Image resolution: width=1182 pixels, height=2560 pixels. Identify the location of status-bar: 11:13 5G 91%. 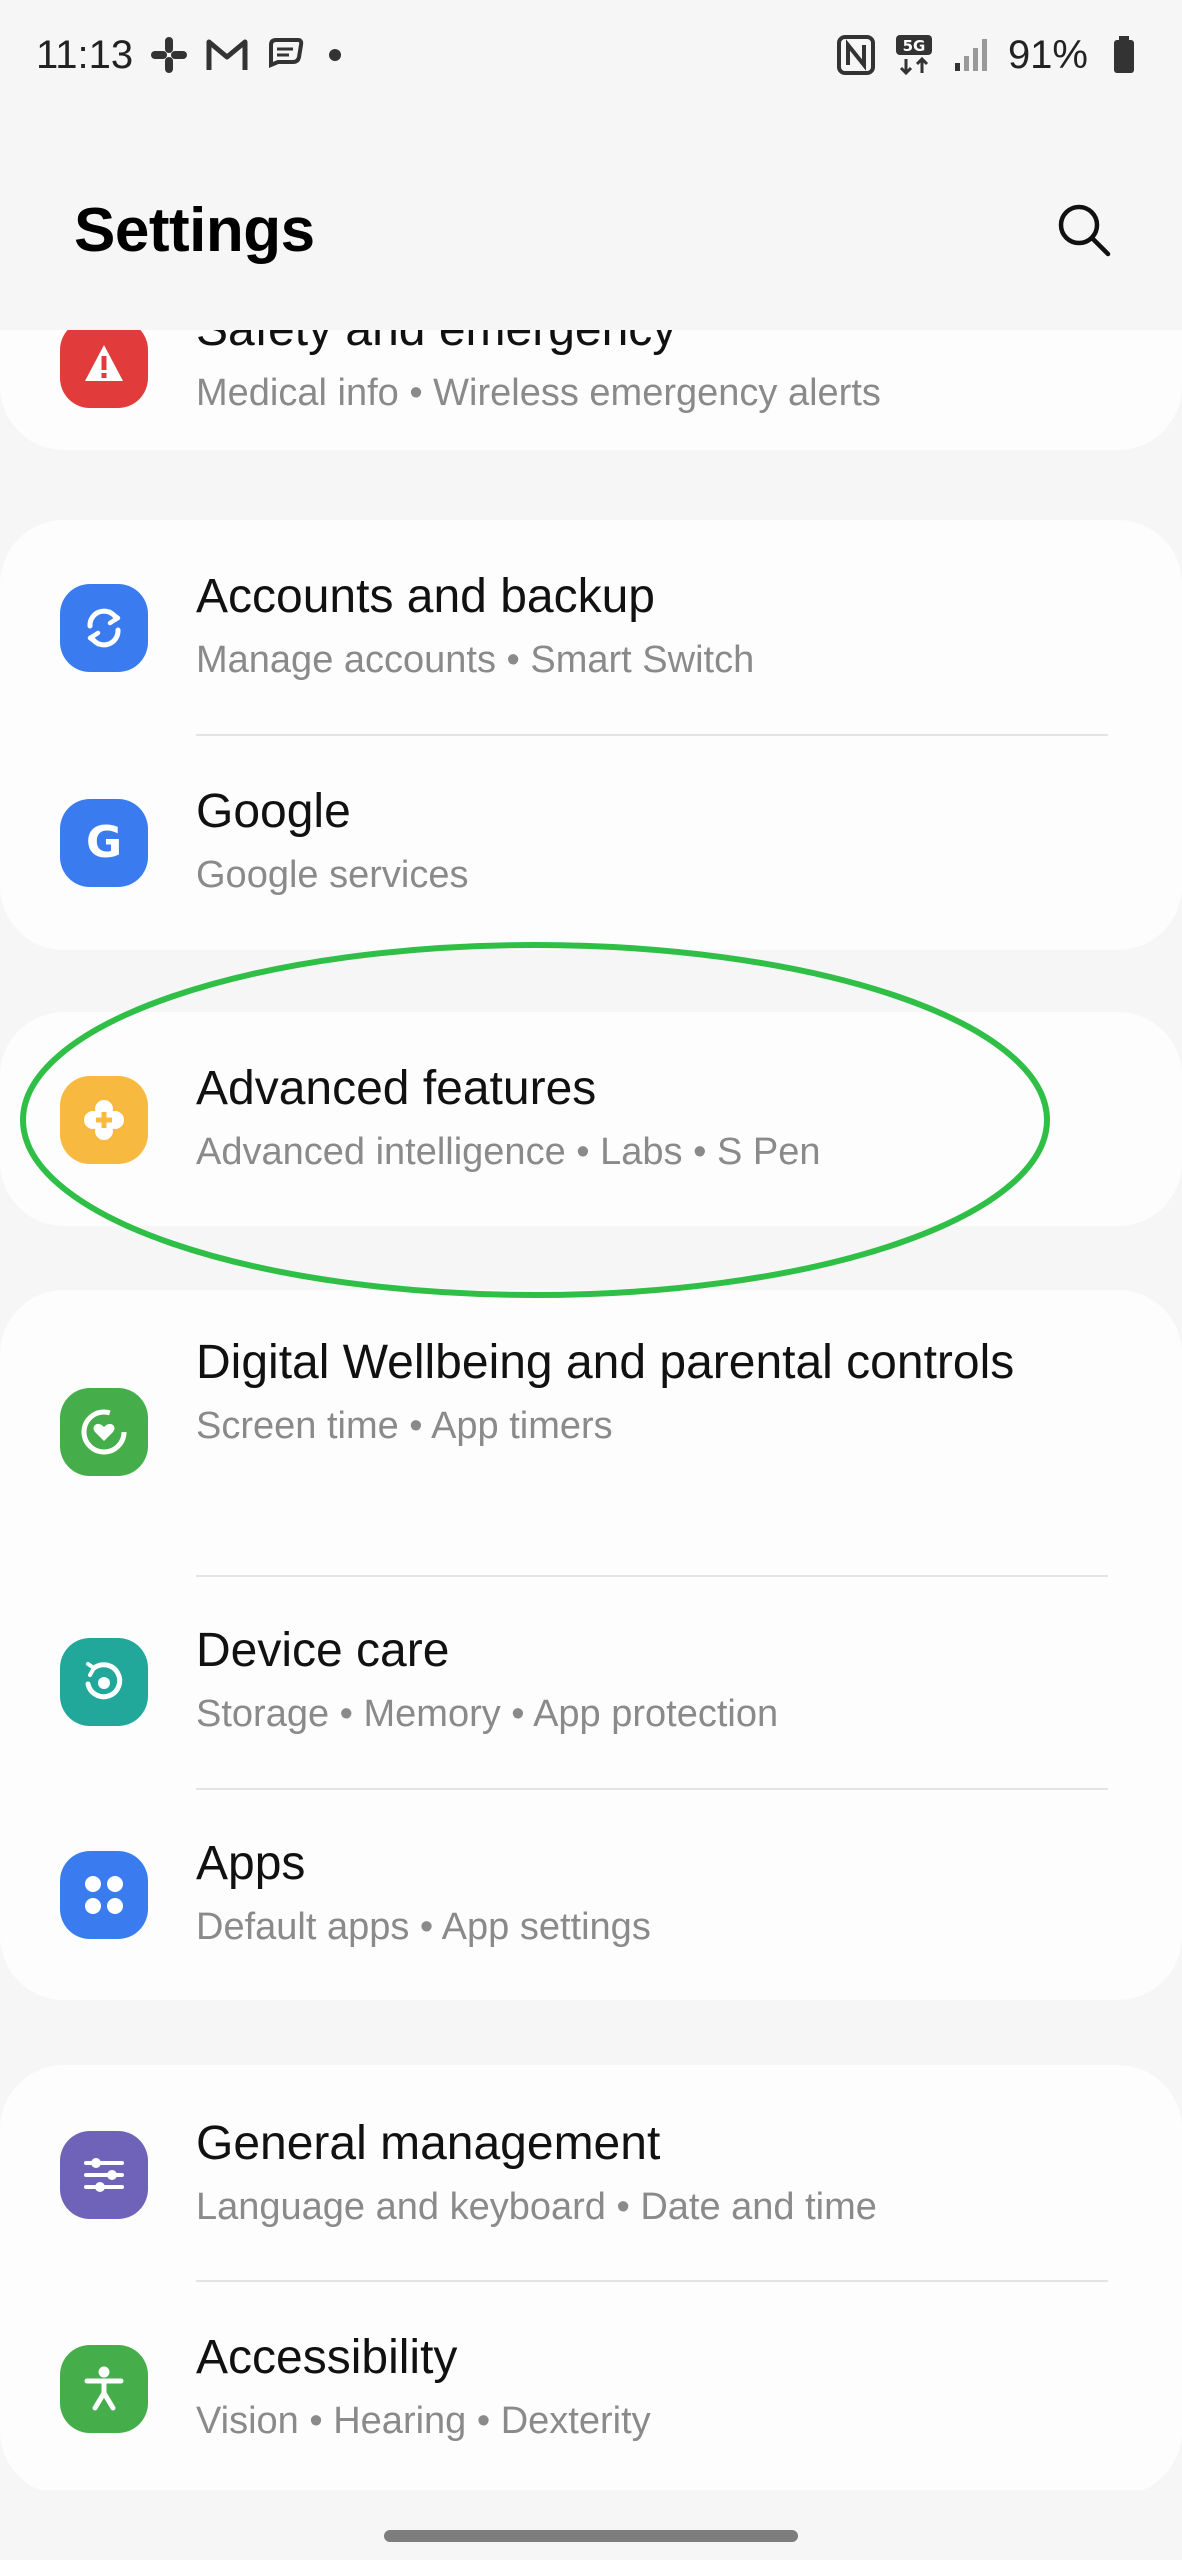
(591, 55).